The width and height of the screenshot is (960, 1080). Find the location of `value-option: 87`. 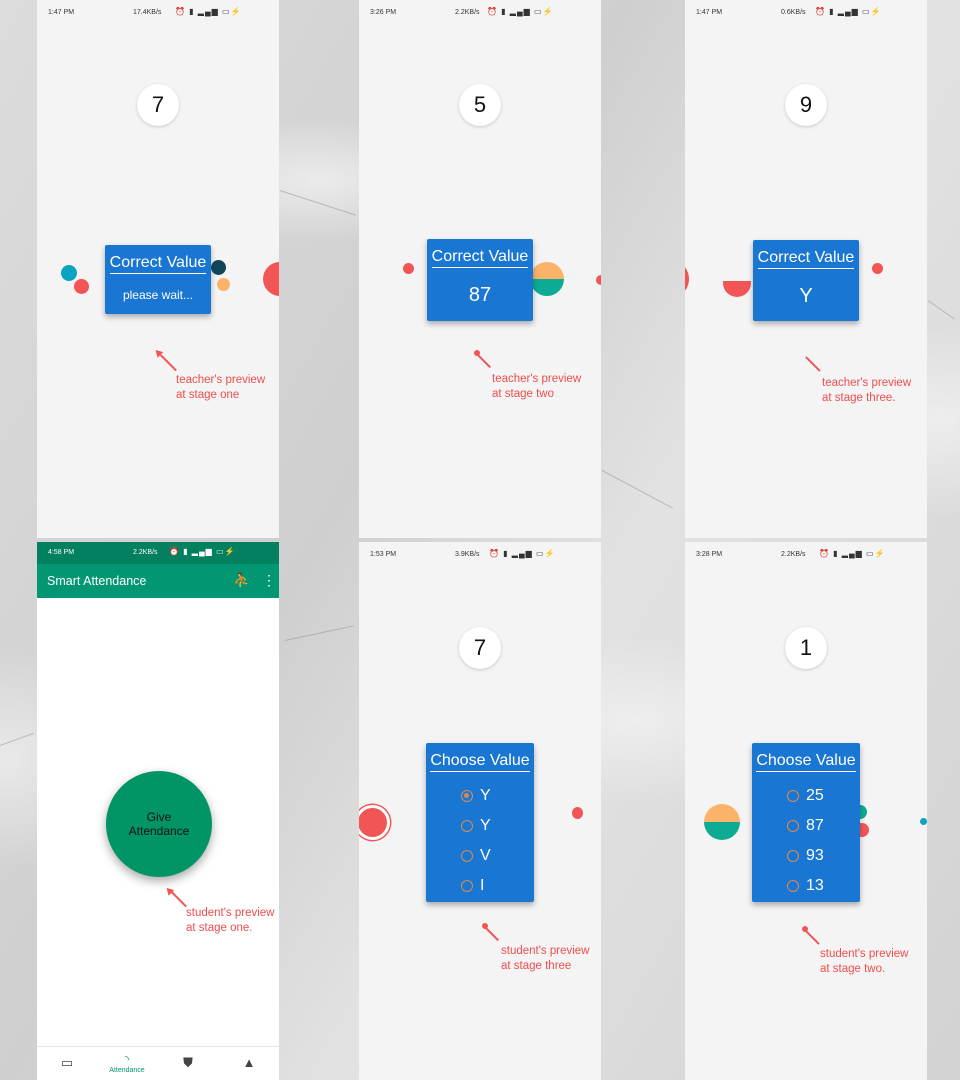

value-option: 87 is located at coordinates (823, 826).